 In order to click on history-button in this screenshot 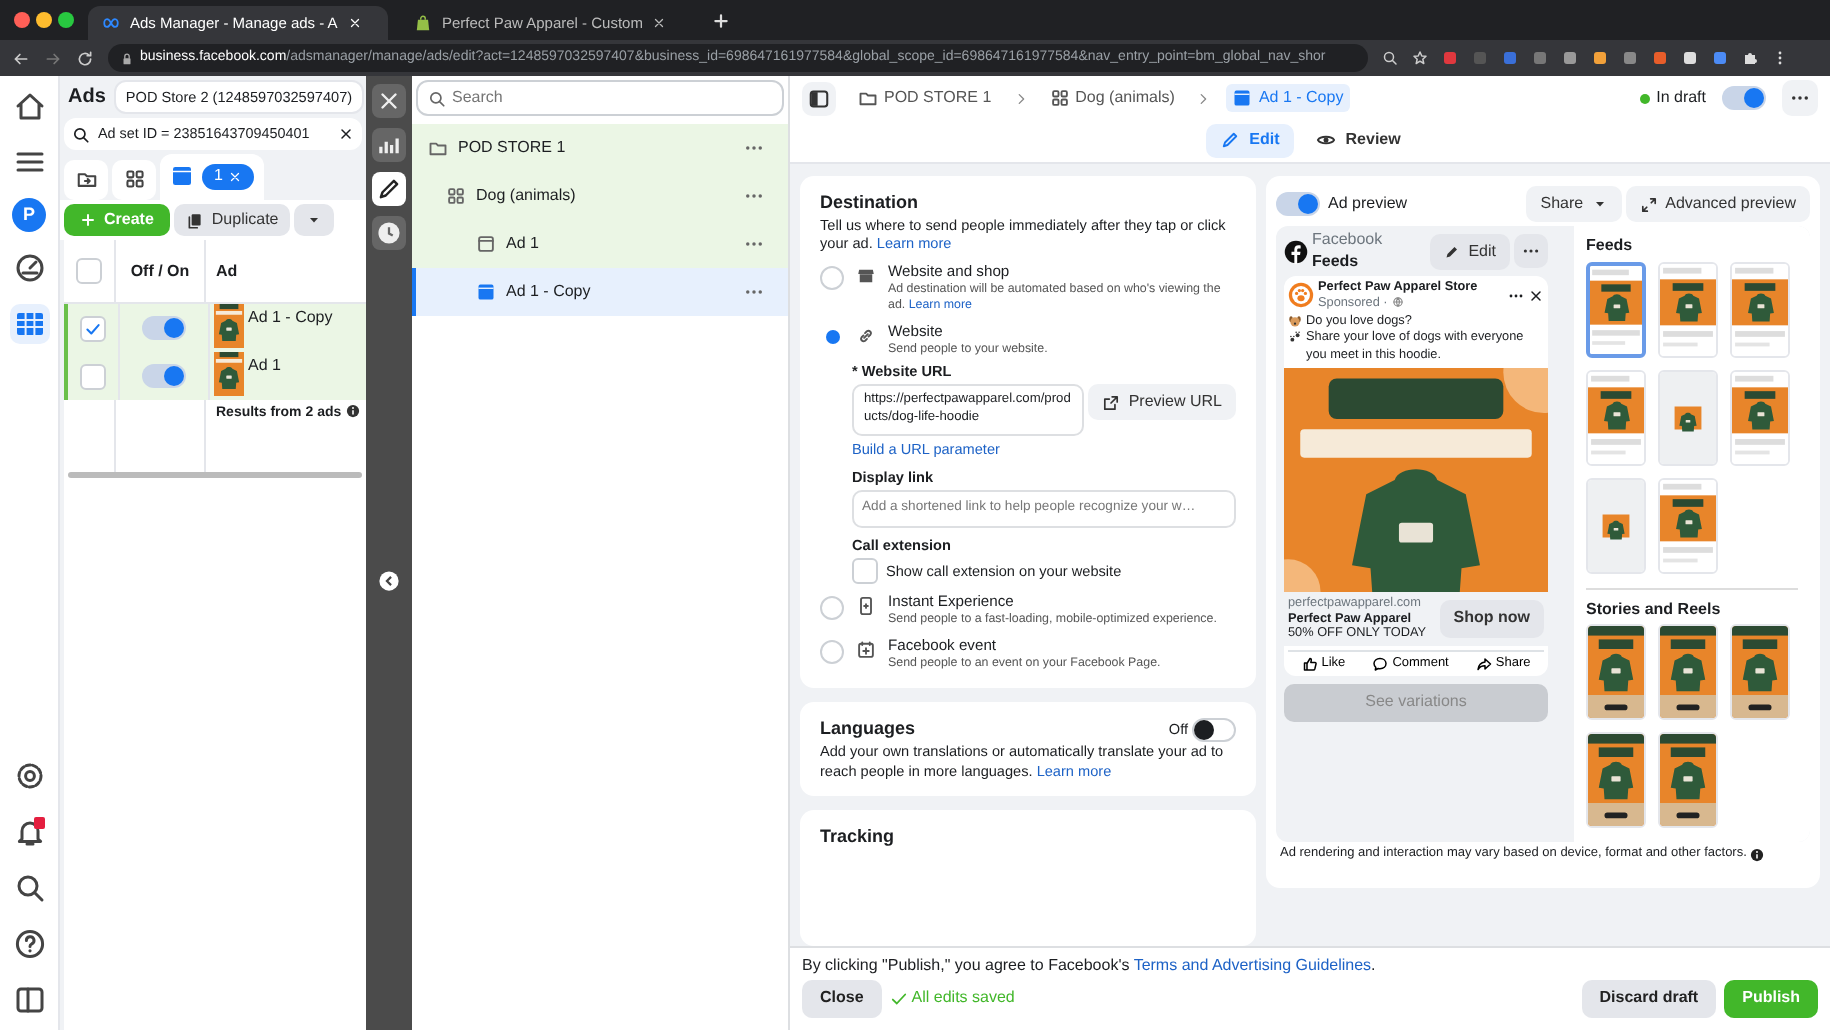, I will do `click(389, 233)`.